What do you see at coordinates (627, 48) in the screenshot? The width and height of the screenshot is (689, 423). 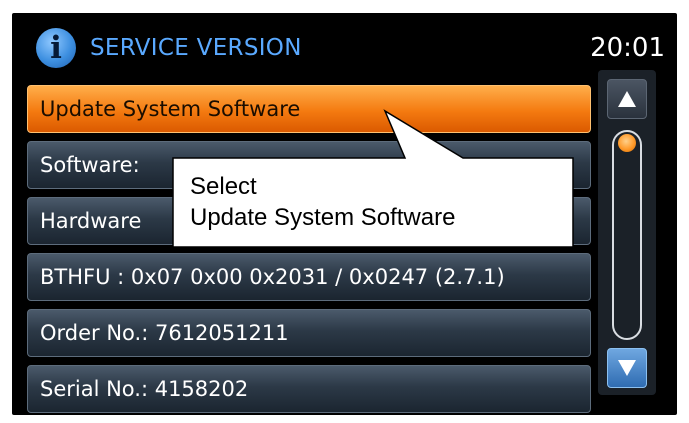 I see `clock: 20:01` at bounding box center [627, 48].